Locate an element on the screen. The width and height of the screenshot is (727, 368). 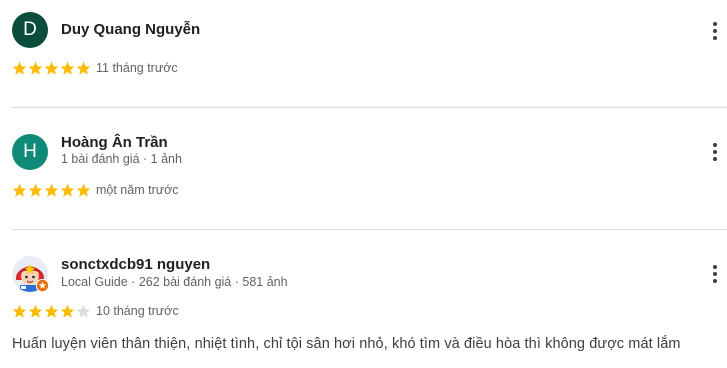
review-time: một năm trước is located at coordinates (137, 190).